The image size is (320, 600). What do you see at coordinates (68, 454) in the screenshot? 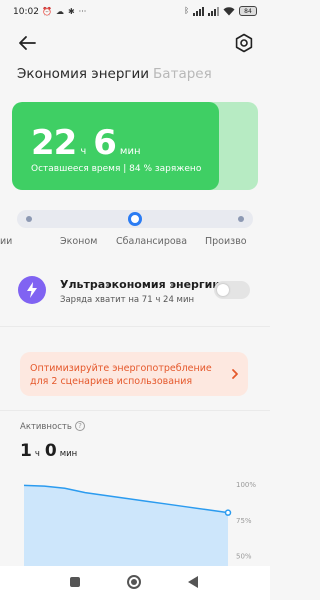
I see `activity-minutes-unit: мин` at bounding box center [68, 454].